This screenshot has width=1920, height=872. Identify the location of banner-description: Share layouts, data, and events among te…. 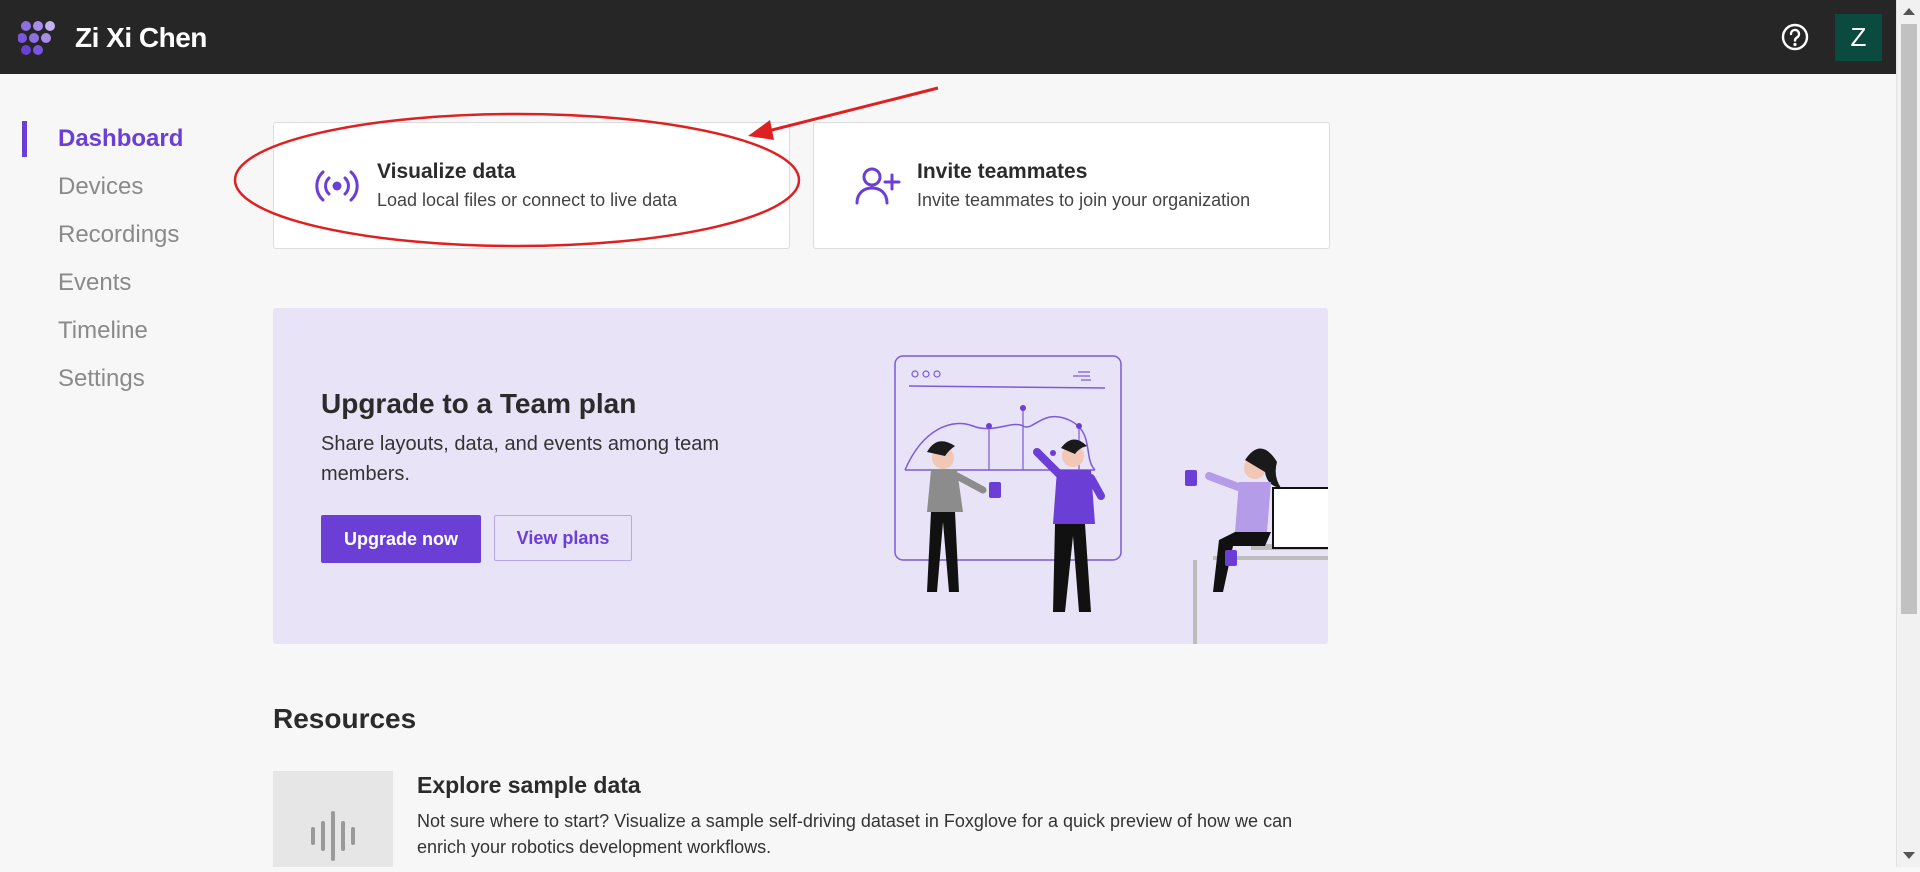
(520, 459).